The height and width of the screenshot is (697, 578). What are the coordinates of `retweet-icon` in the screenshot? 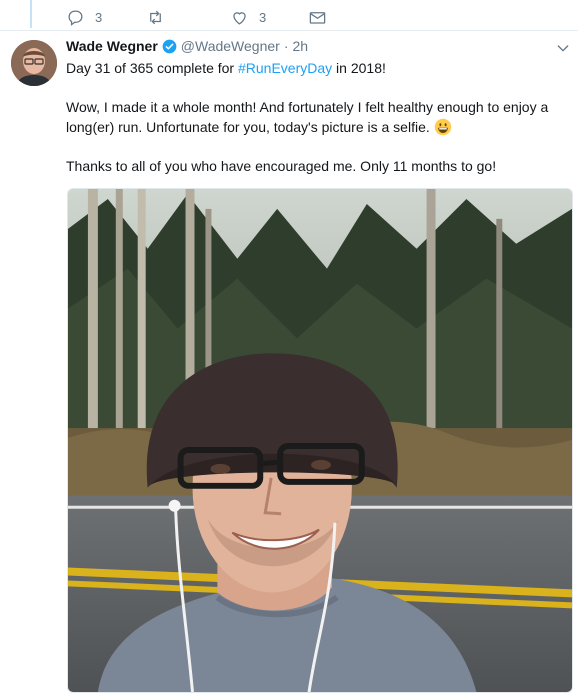 It's located at (155, 17).